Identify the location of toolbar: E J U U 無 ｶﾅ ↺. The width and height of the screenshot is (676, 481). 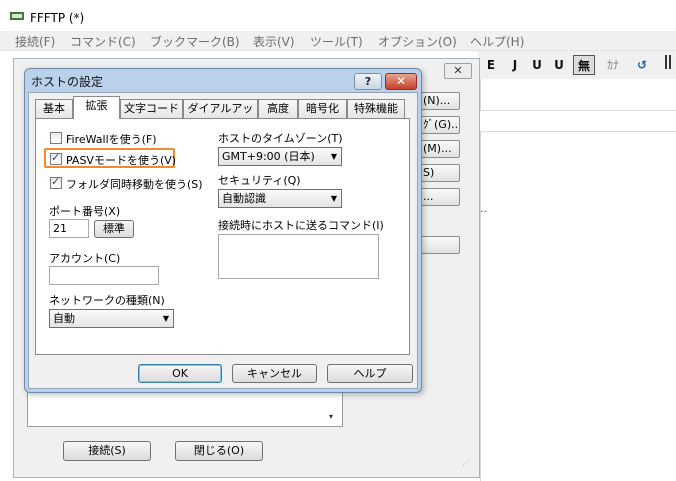
(577, 65).